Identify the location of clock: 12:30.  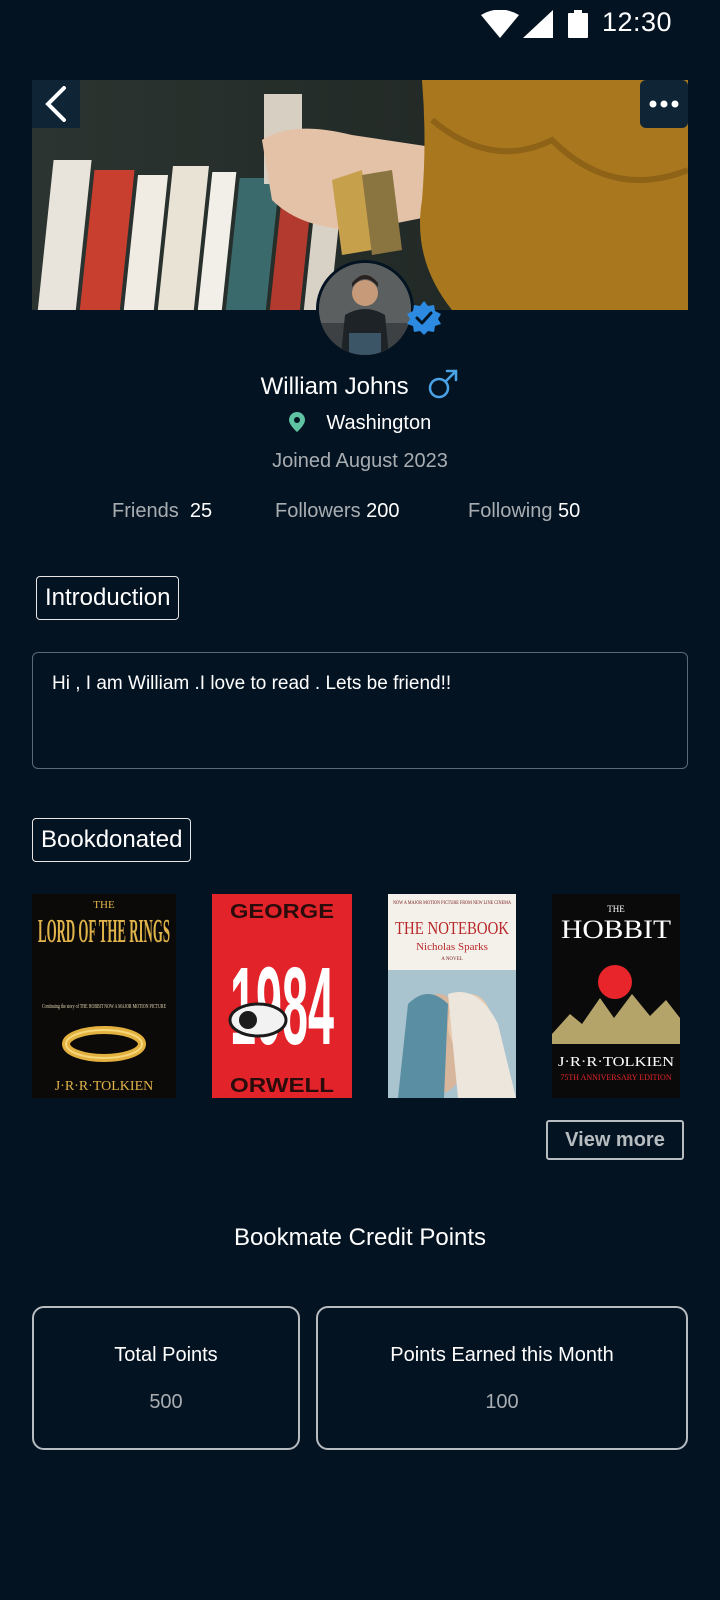
(637, 22).